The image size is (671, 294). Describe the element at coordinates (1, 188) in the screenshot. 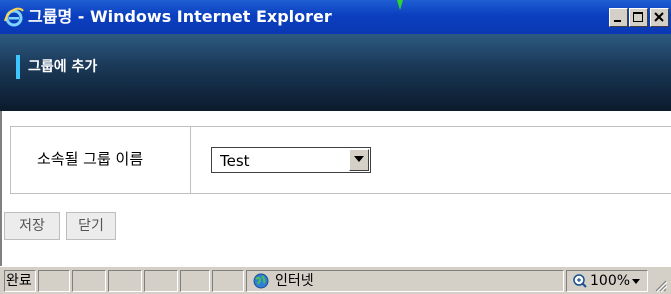

I see `left-edge` at that location.